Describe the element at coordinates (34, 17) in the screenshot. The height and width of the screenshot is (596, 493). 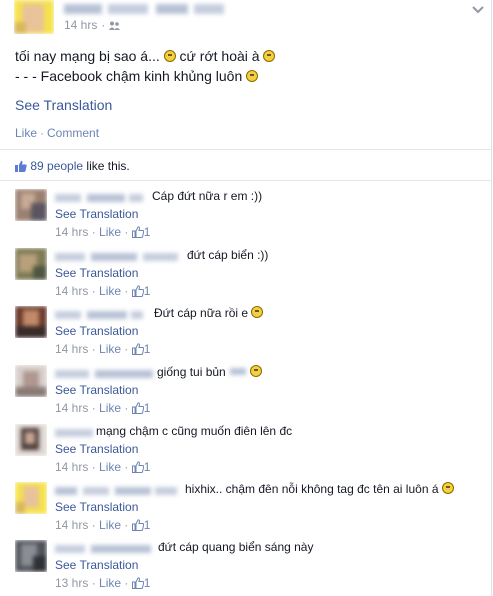
I see `author-avatar` at that location.